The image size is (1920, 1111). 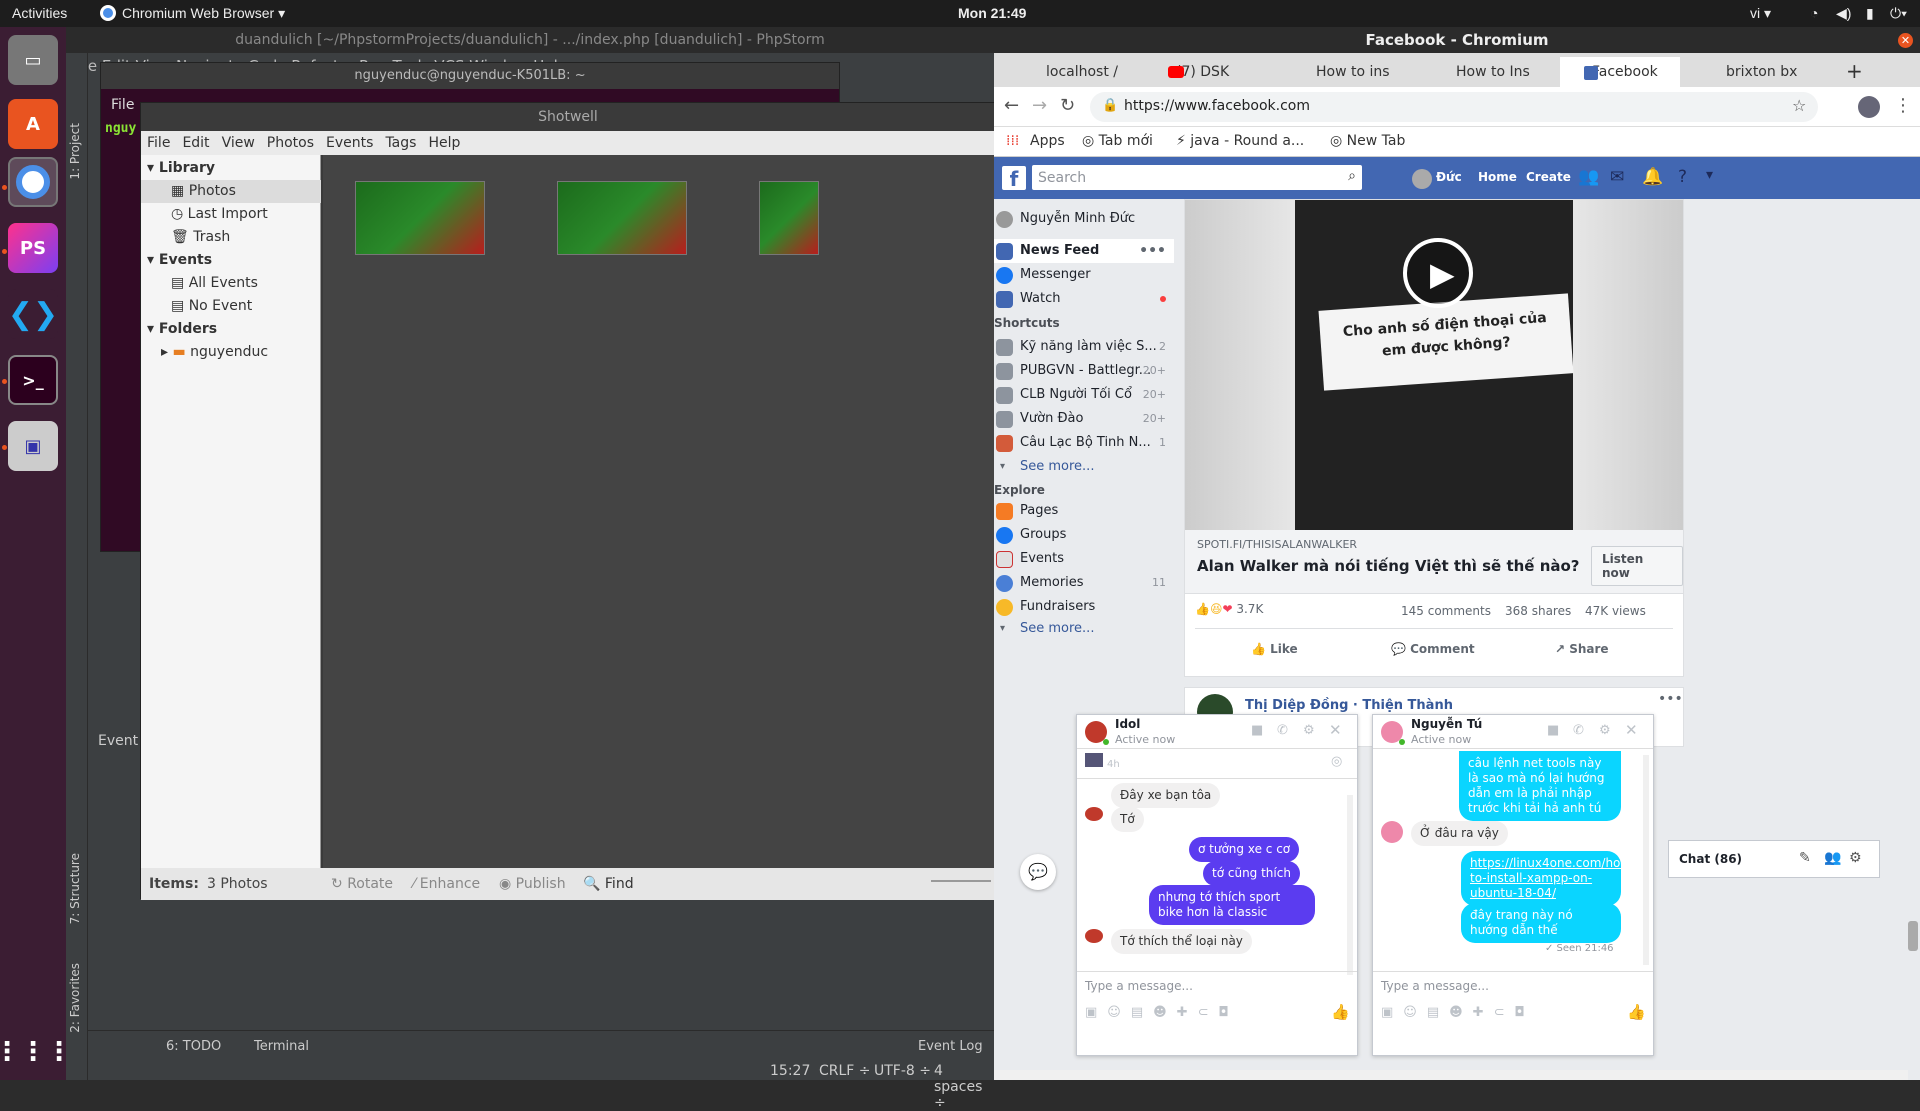 I want to click on menu-edit: Edit, so click(x=195, y=143).